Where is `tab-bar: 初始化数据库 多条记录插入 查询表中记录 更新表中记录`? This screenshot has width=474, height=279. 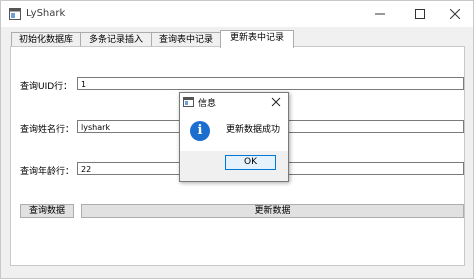
tab-bar: 初始化数据库 多条记录插入 查询表中记录 更新表中记录 is located at coordinates (238, 39).